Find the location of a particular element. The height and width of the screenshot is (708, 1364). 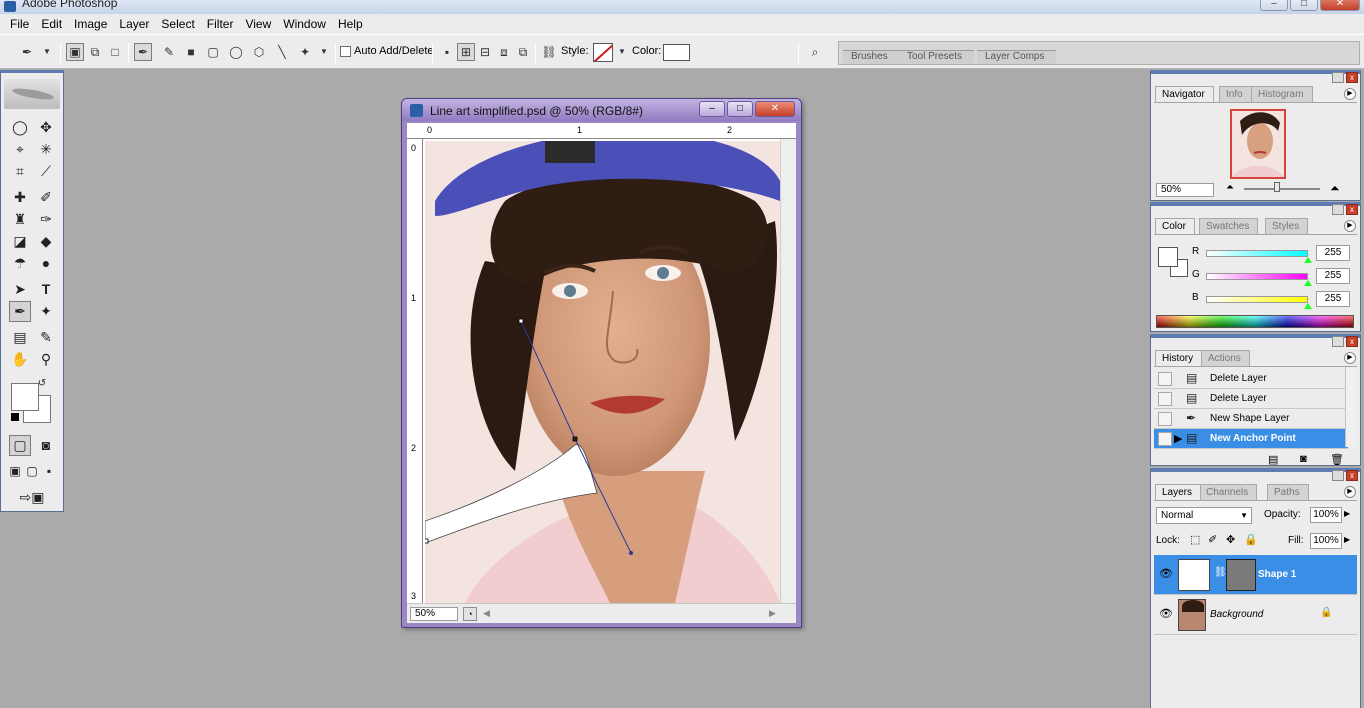

menu-file: File is located at coordinates (19, 24).